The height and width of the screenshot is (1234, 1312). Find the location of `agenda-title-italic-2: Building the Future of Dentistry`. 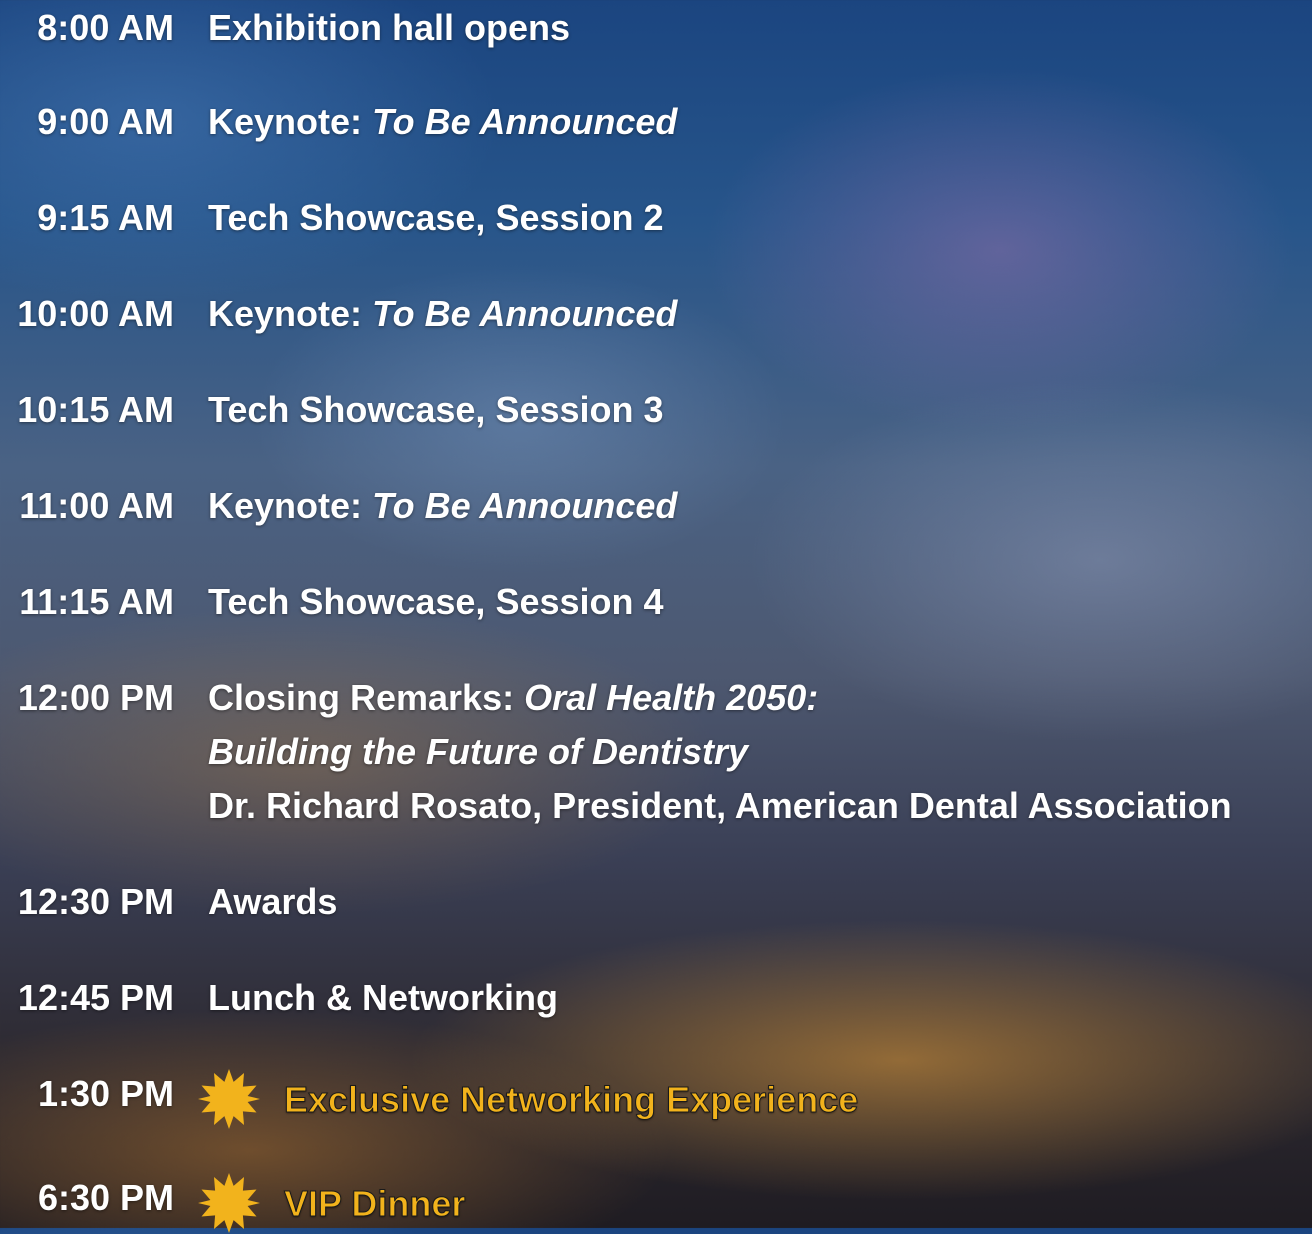

agenda-title-italic-2: Building the Future of Dentistry is located at coordinates (478, 751).